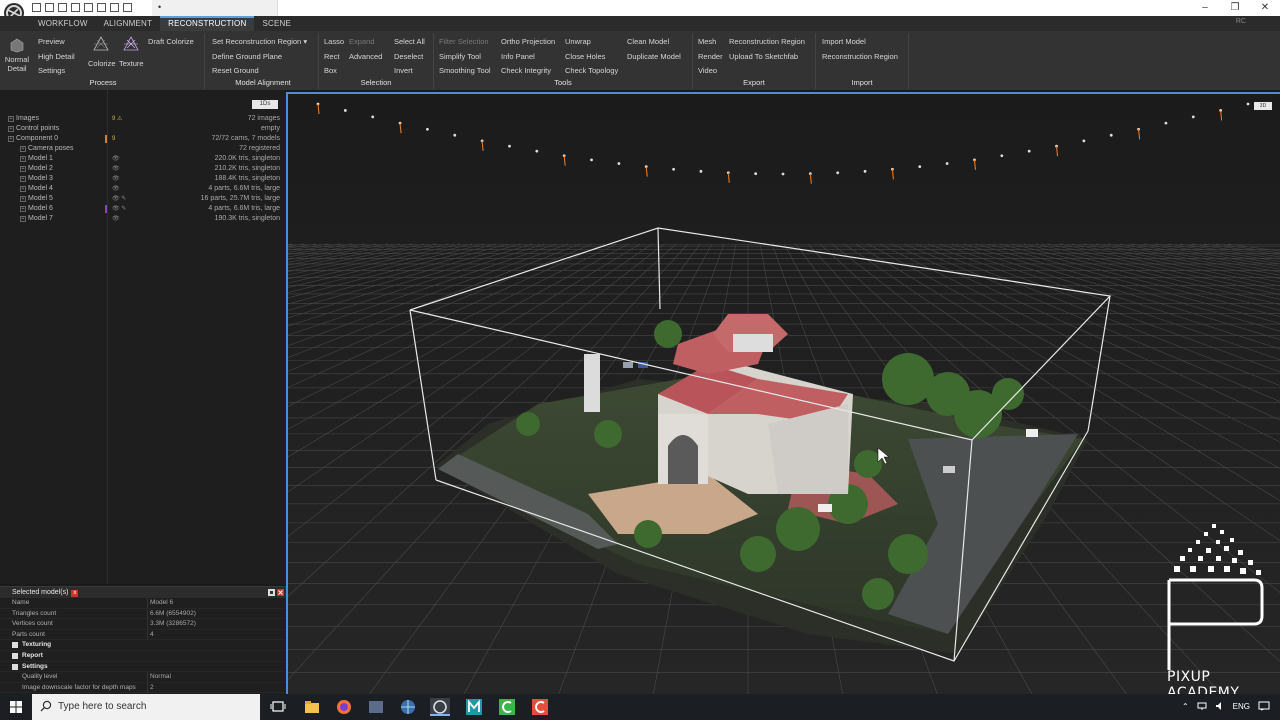 This screenshot has width=1280, height=720. Describe the element at coordinates (143, 209) in the screenshot. I see `tree-row: + Model 6 👁 ✎ 4 parts, 6.6M tris, large` at that location.